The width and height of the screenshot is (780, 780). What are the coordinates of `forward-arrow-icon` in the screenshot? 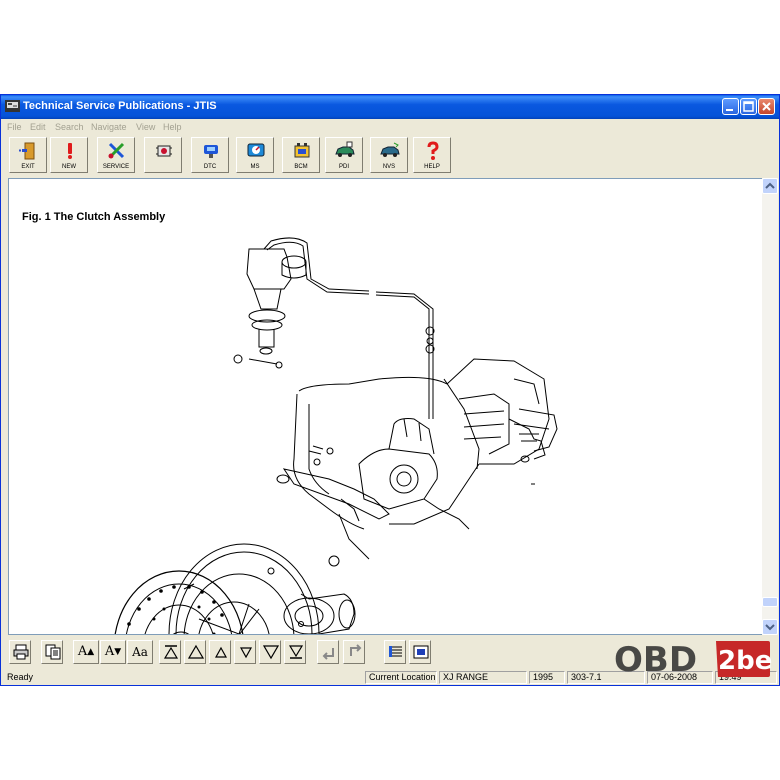 It's located at (356, 650).